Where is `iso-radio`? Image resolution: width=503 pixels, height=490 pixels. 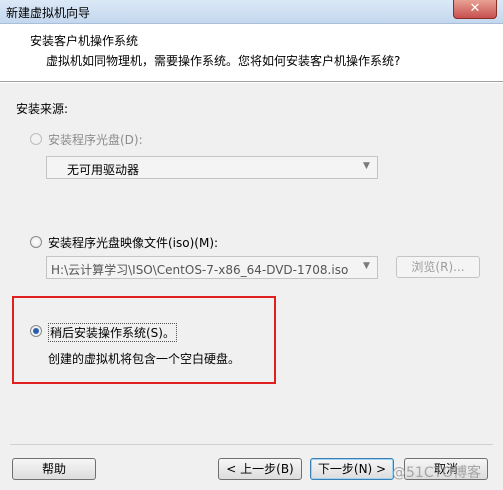 iso-radio is located at coordinates (36, 242).